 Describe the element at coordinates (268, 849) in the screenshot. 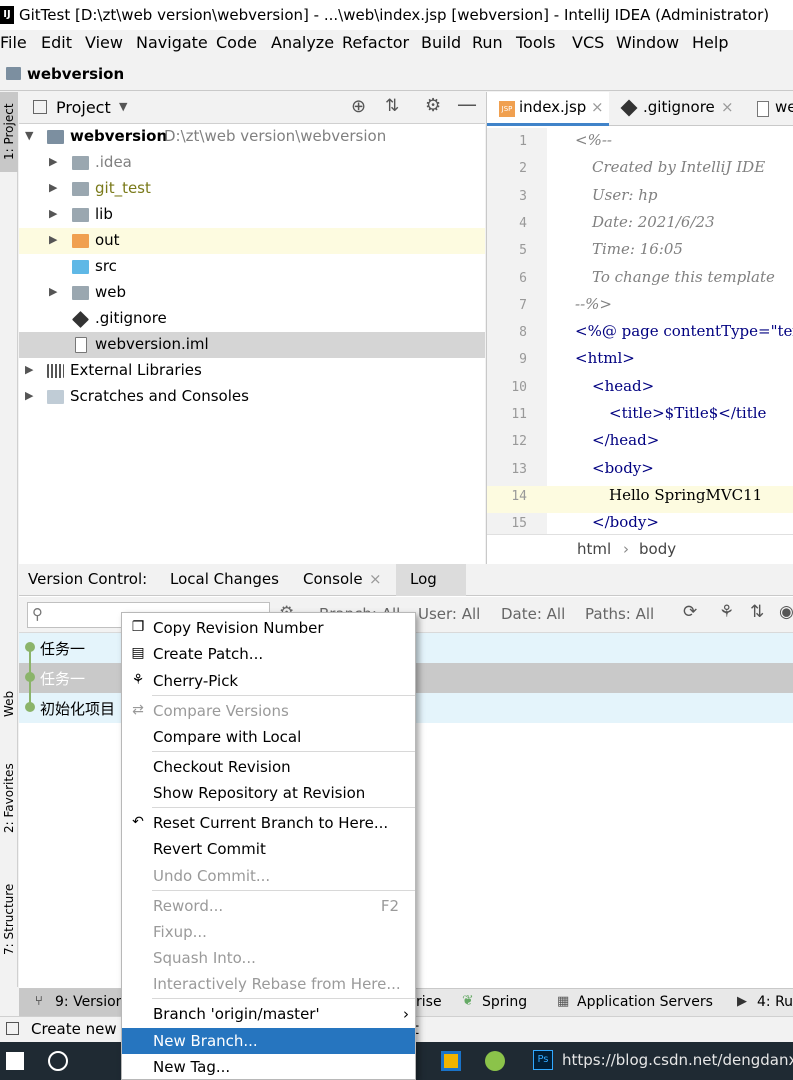

I see `menu-revert-commit: Revert Commit` at that location.